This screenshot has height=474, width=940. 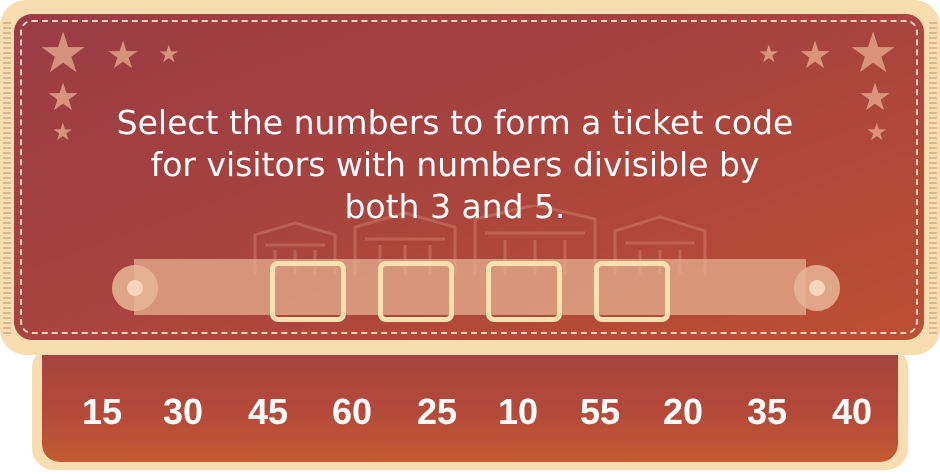 I want to click on answer-bar-right-knob, so click(x=817, y=288).